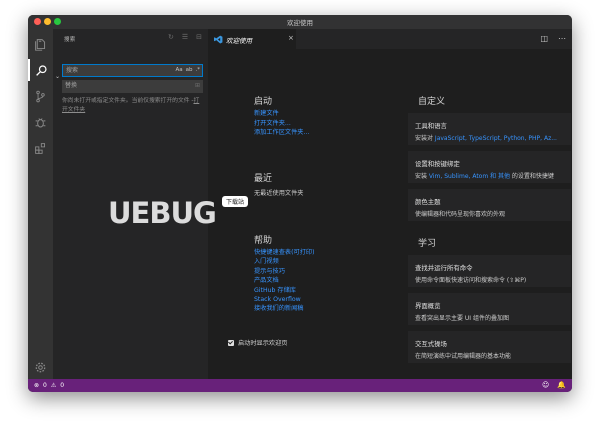 The width and height of the screenshot is (600, 432). What do you see at coordinates (198, 70) in the screenshot?
I see `regex-toggle: .*` at bounding box center [198, 70].